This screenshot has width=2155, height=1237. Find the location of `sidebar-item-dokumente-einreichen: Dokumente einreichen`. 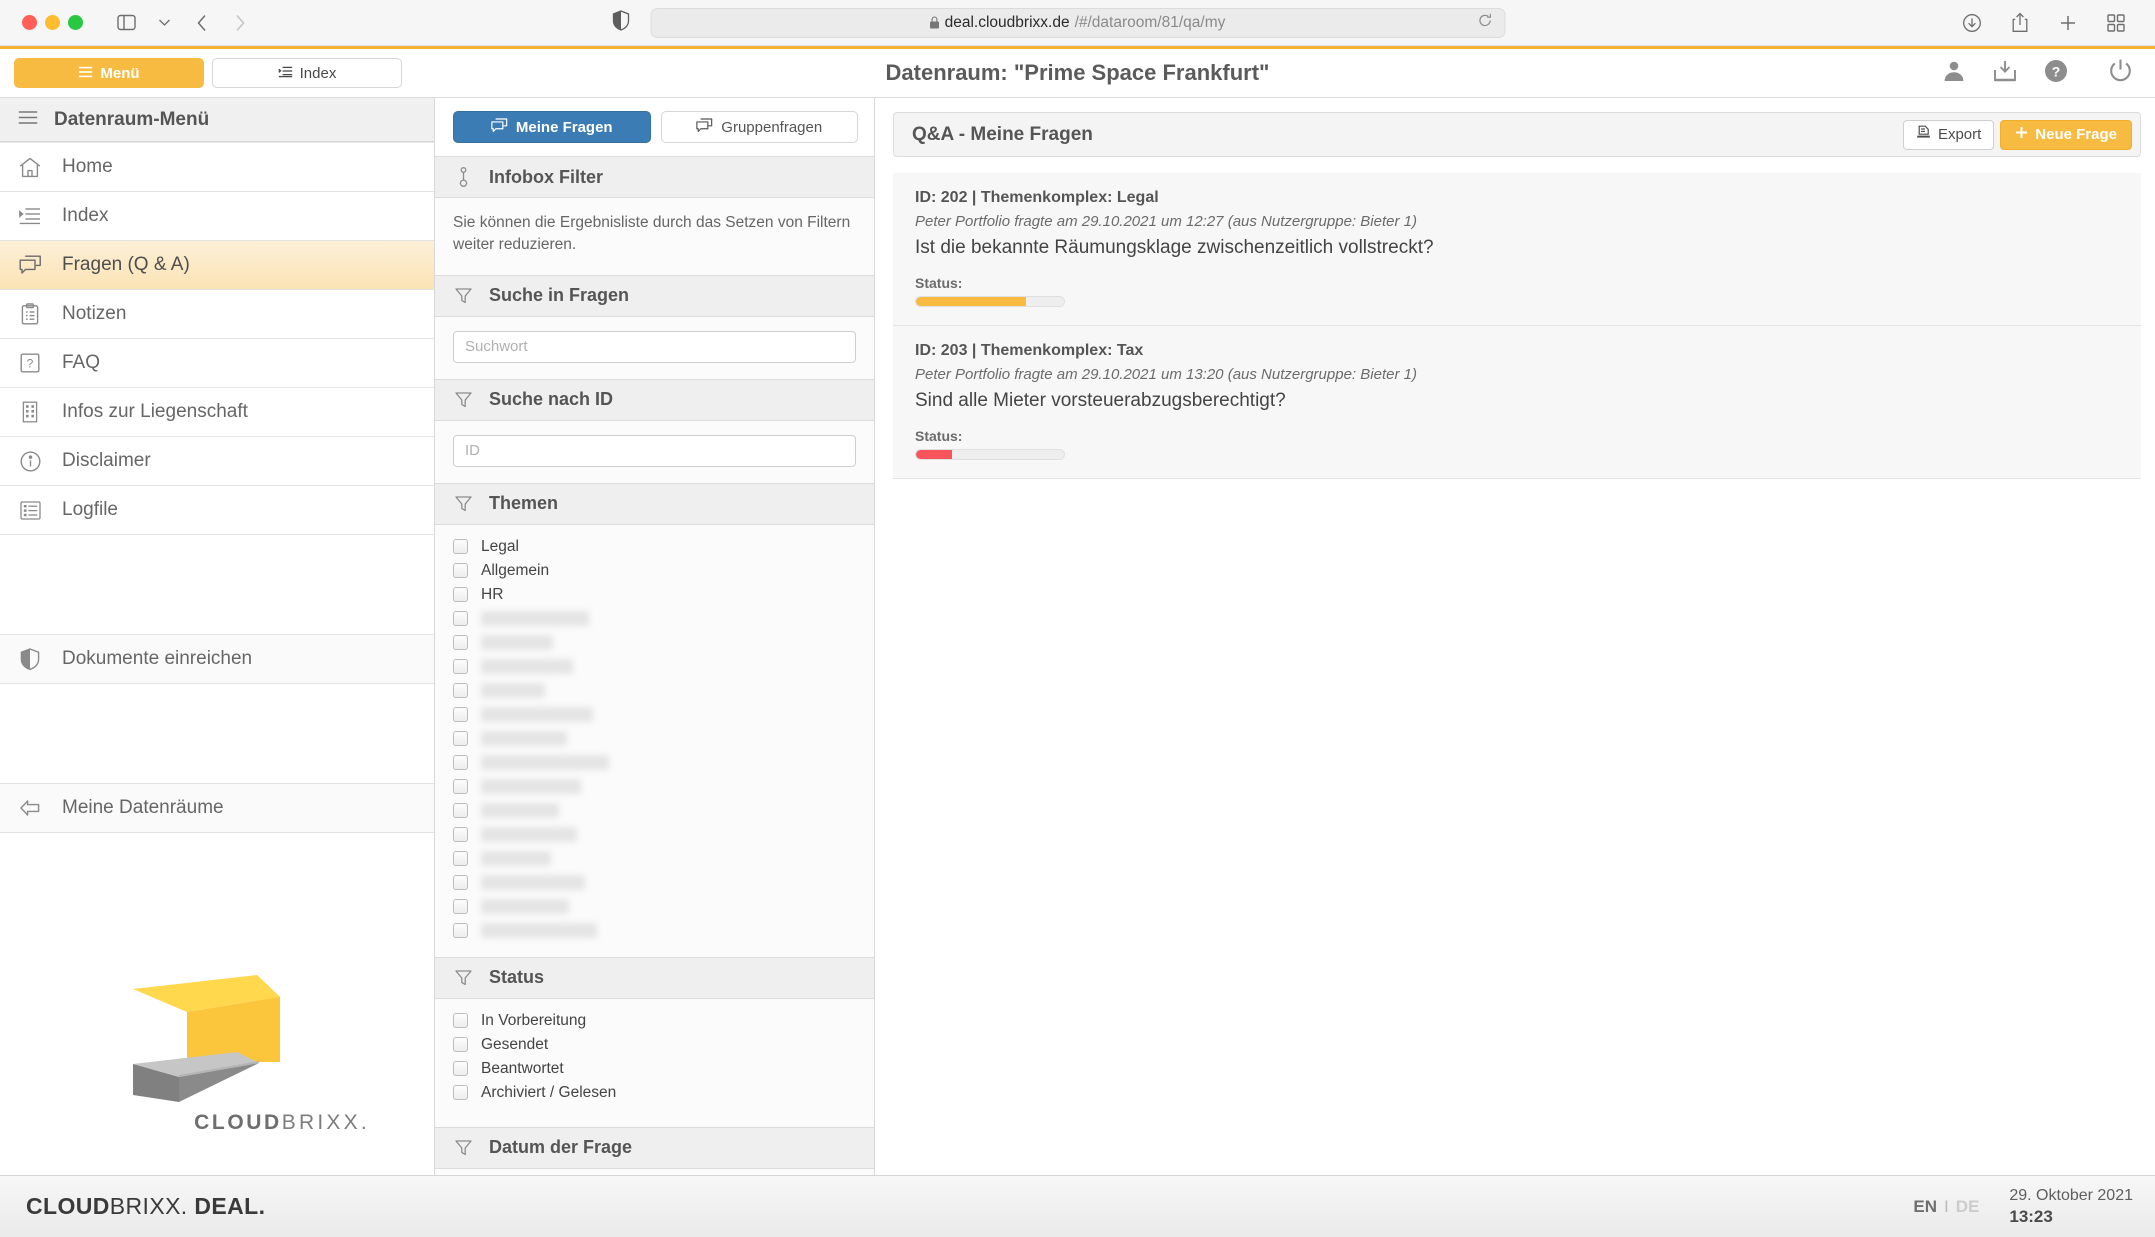

sidebar-item-dokumente-einreichen: Dokumente einreichen is located at coordinates (217, 659).